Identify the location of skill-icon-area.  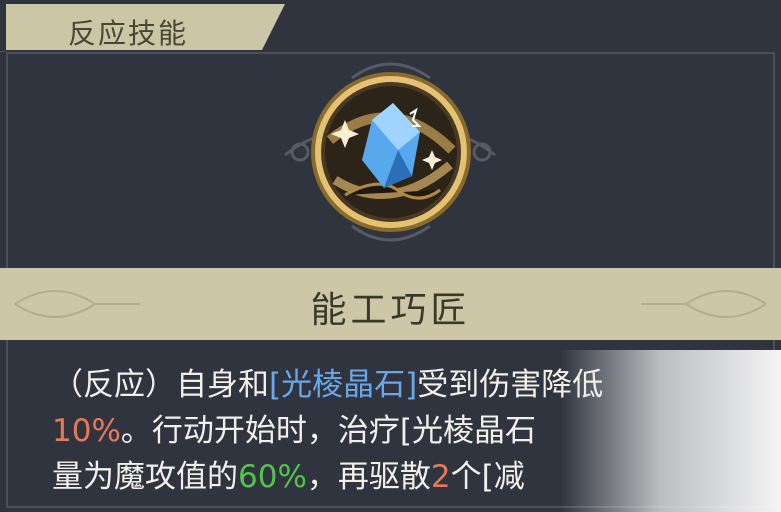
(390, 152).